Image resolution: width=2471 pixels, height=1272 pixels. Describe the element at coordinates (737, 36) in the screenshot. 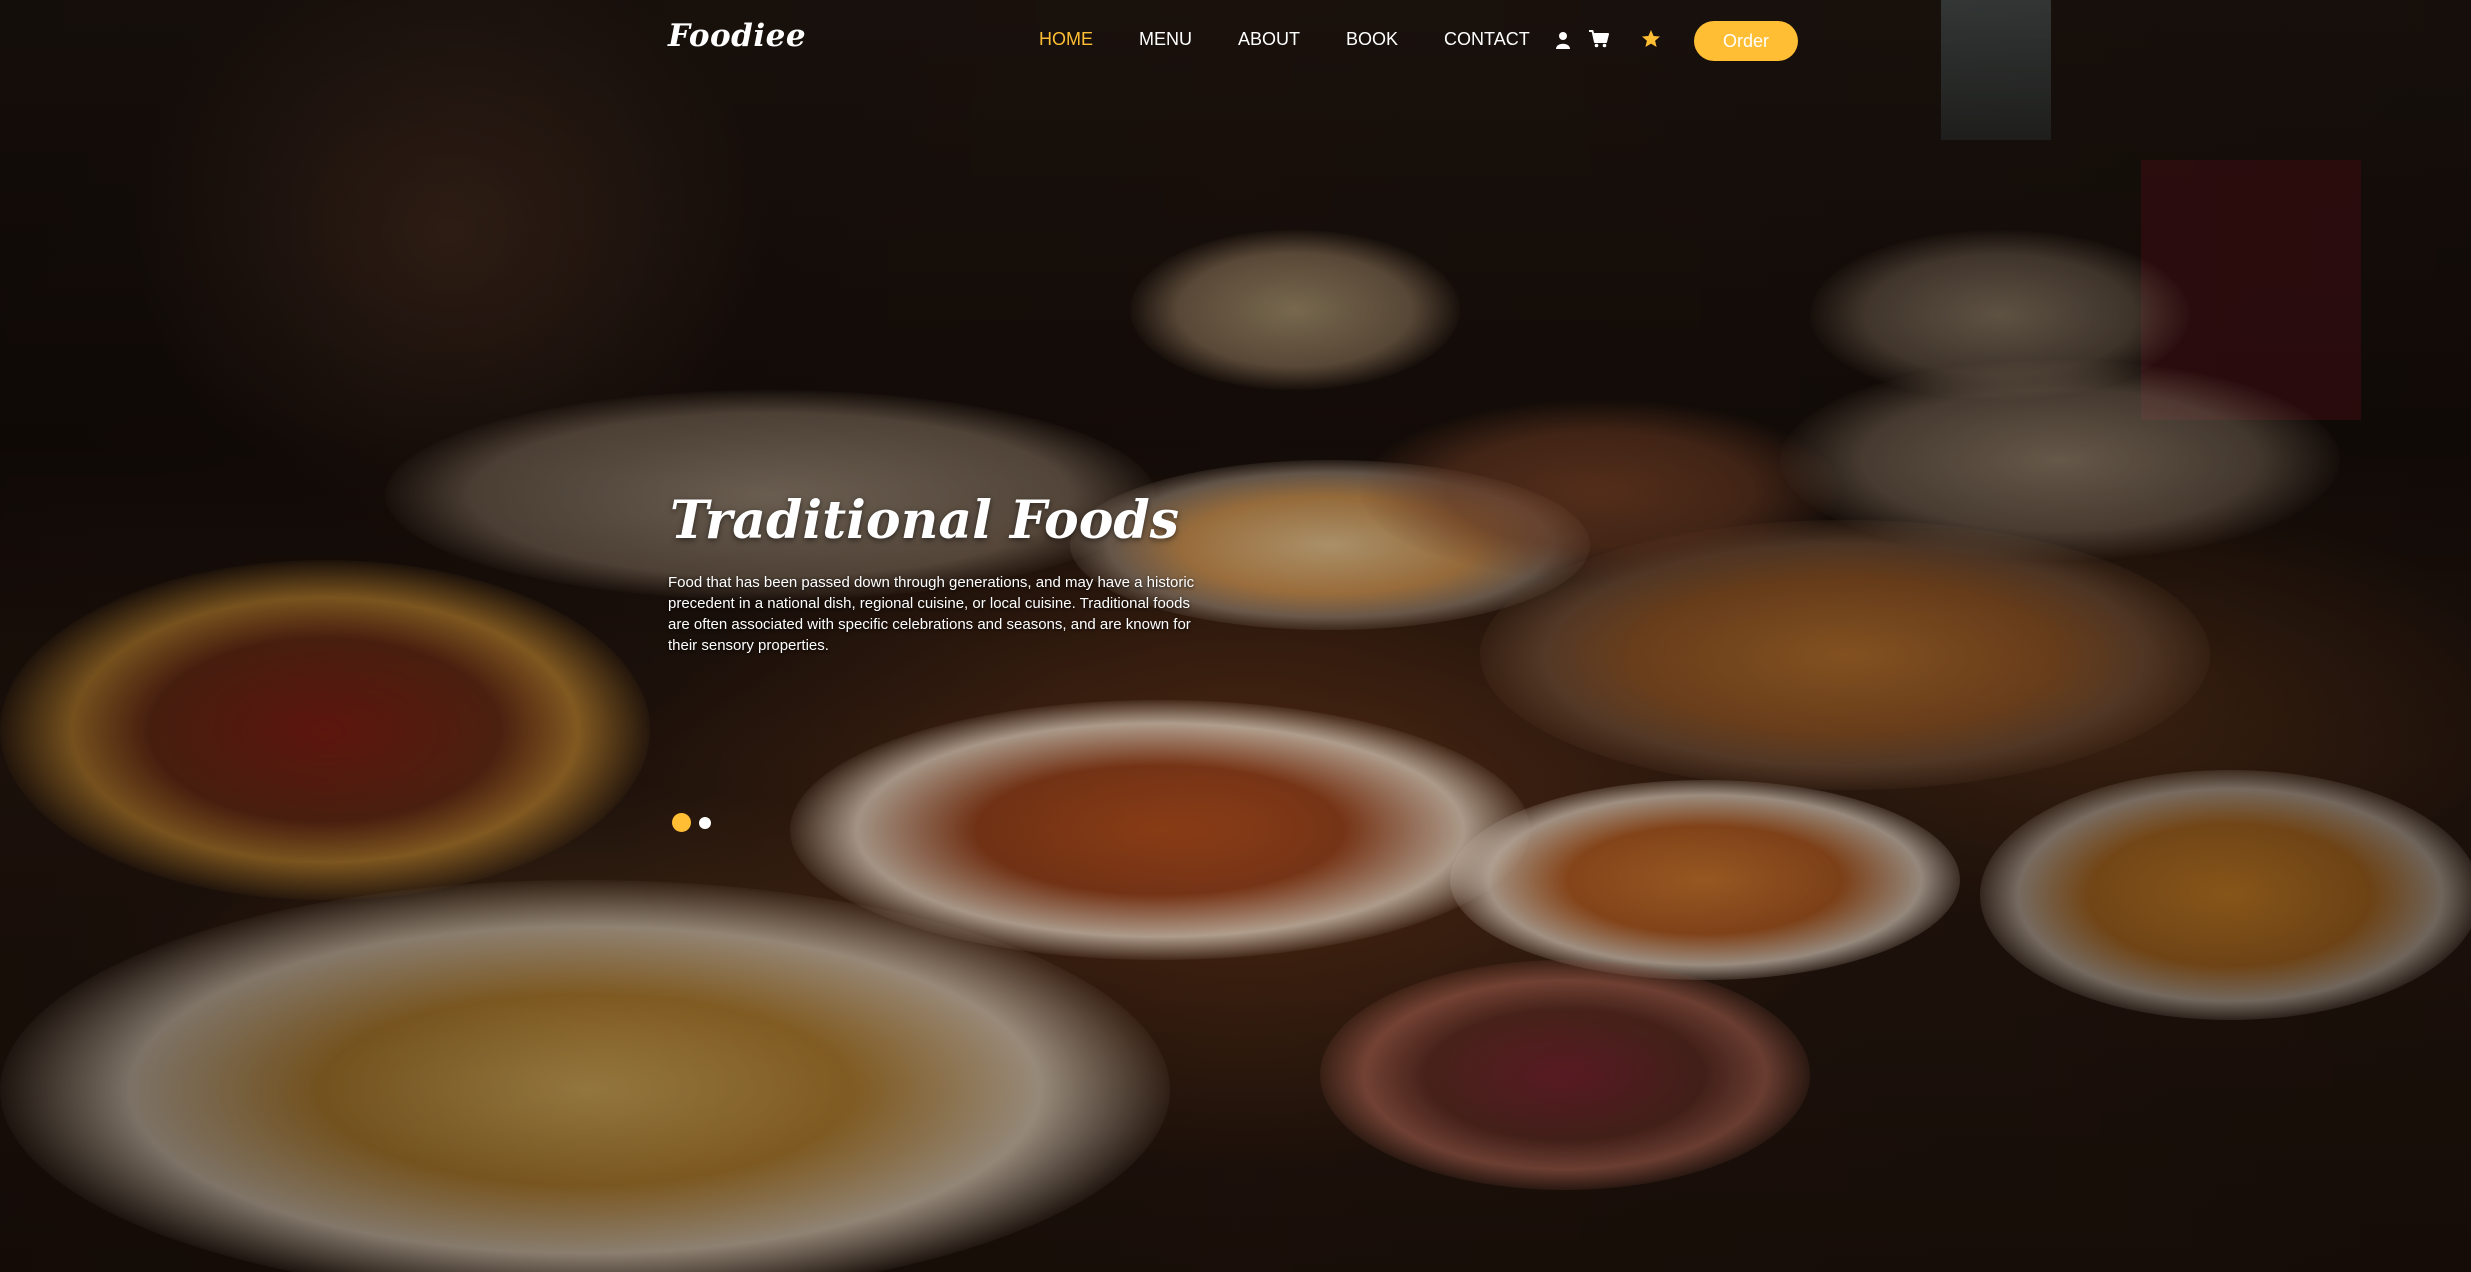

I see `brand-logo: Foodiee` at that location.